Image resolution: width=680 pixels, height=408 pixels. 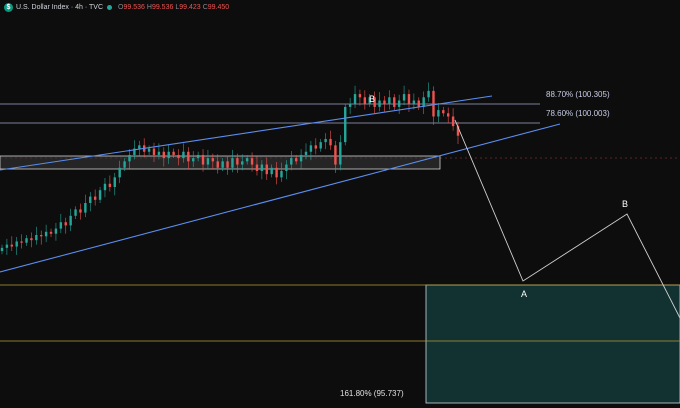 I want to click on ohlc-open-value: 99.536, so click(x=134, y=7).